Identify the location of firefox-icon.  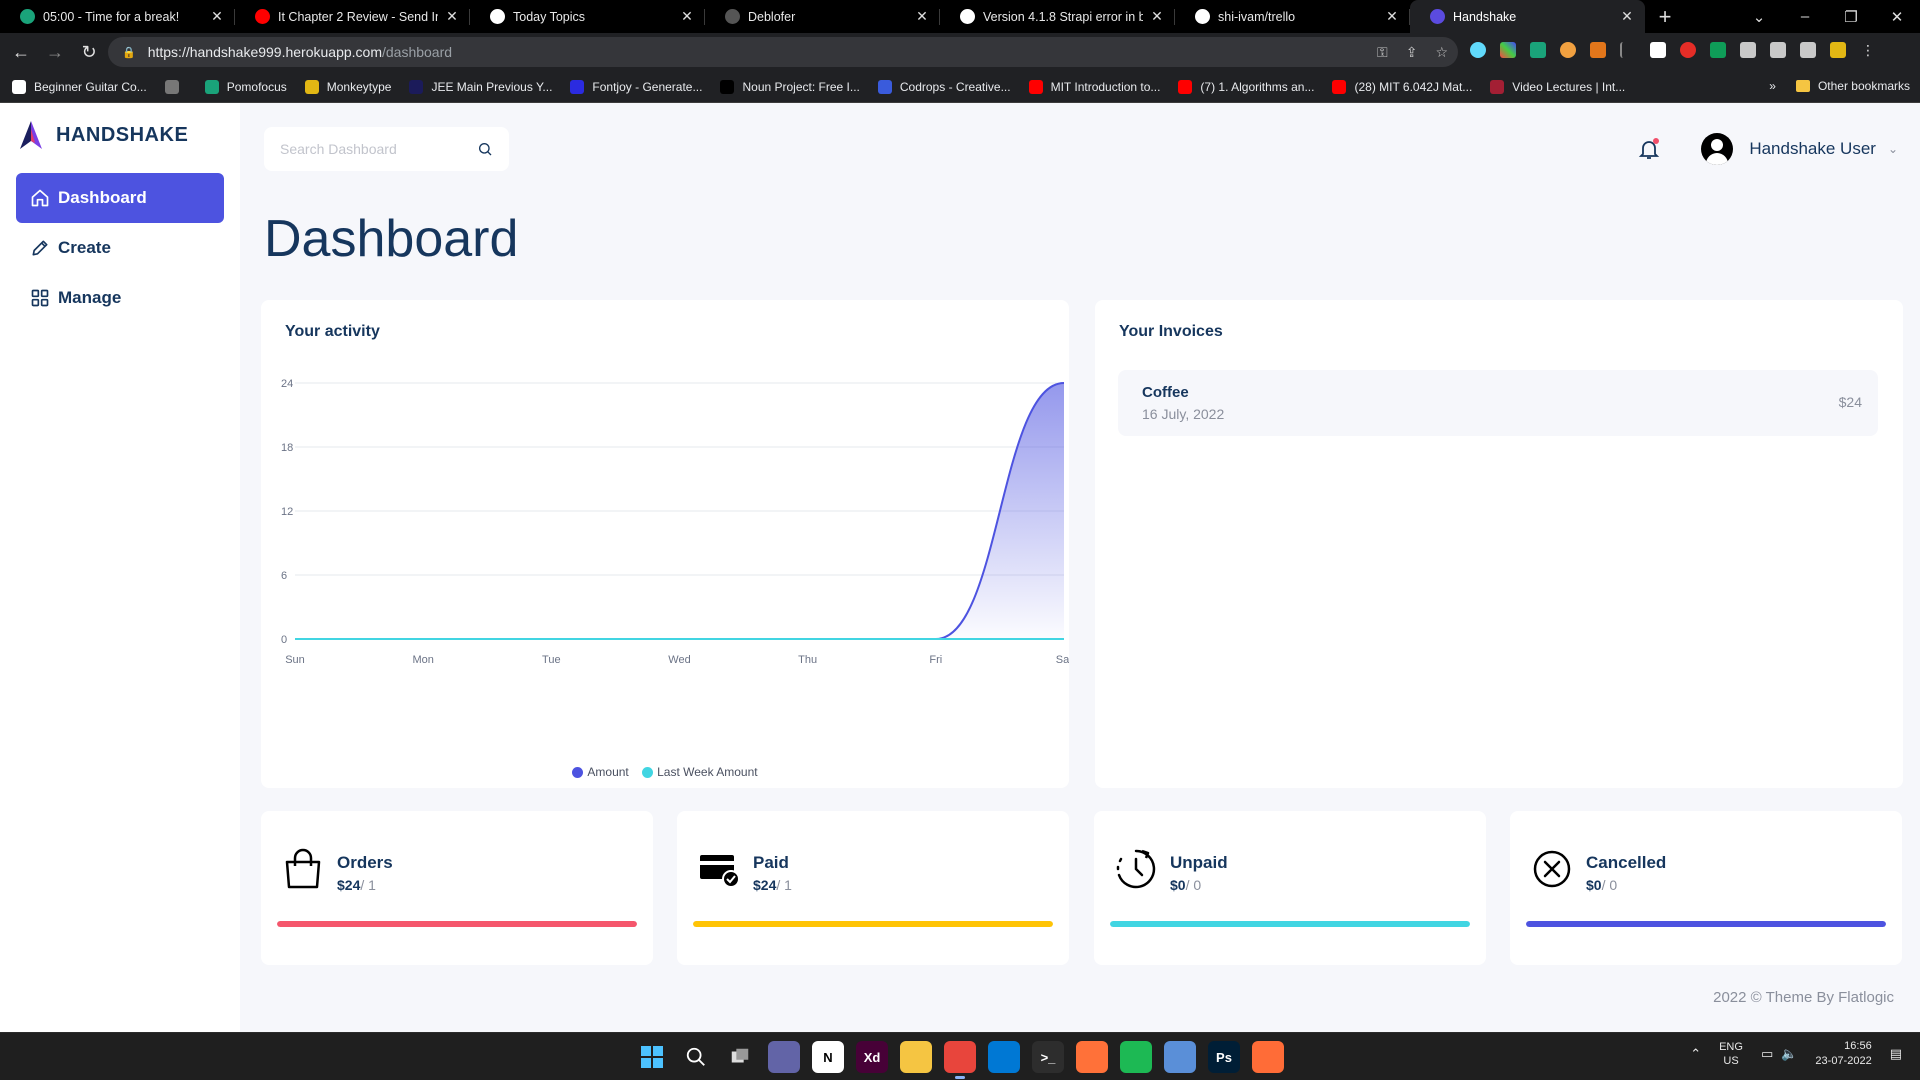
(1092, 1057).